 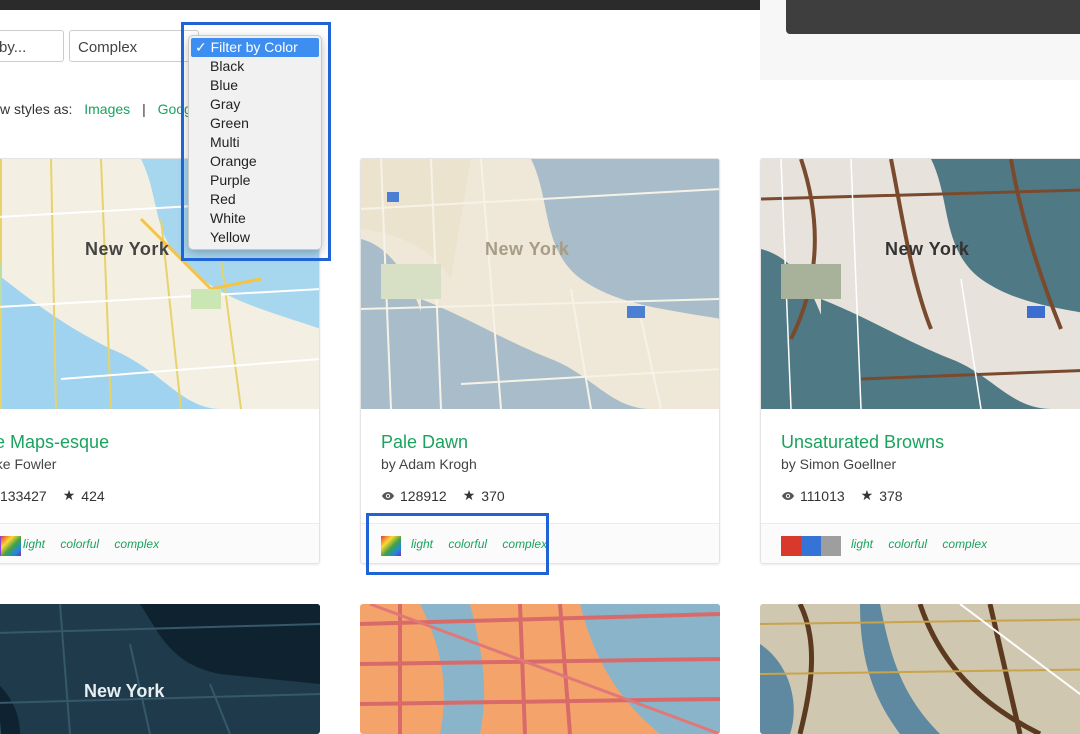 I want to click on card-stats: 128912 ★ 370, so click(x=443, y=495).